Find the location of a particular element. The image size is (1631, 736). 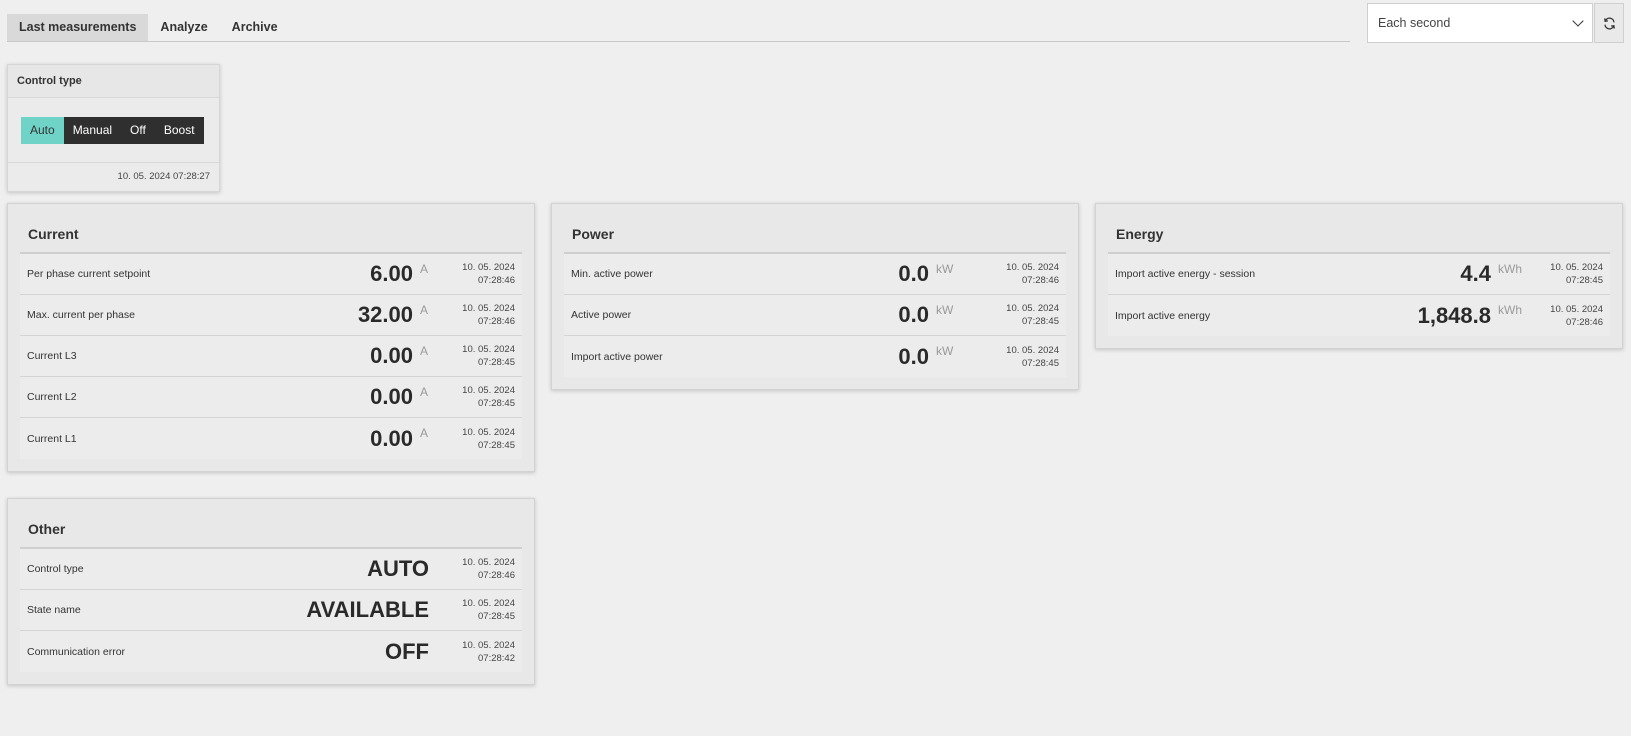

measurement-label: Min. active power is located at coordinates (612, 274).